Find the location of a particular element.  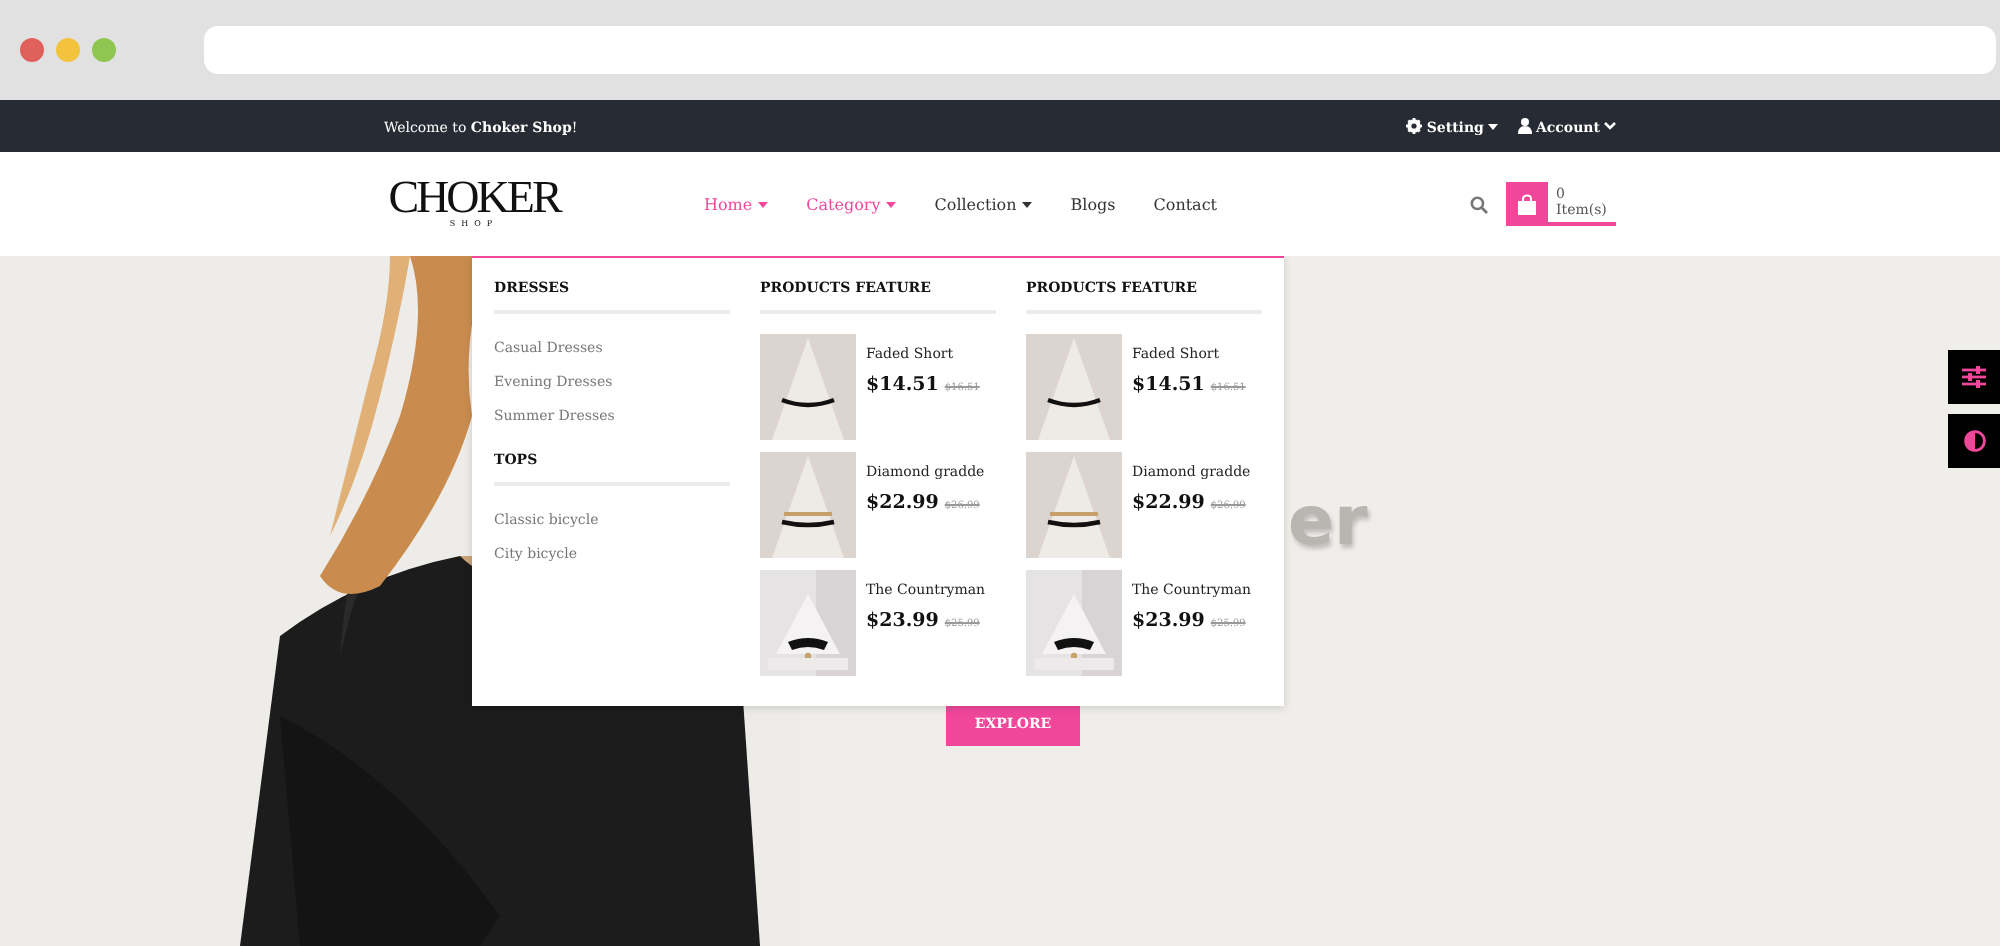

chevron-down-icon is located at coordinates (1610, 126).